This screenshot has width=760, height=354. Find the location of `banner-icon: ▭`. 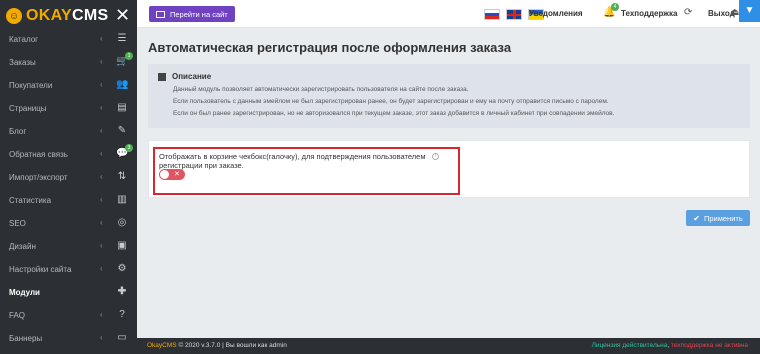

banner-icon: ▭ is located at coordinates (122, 337).